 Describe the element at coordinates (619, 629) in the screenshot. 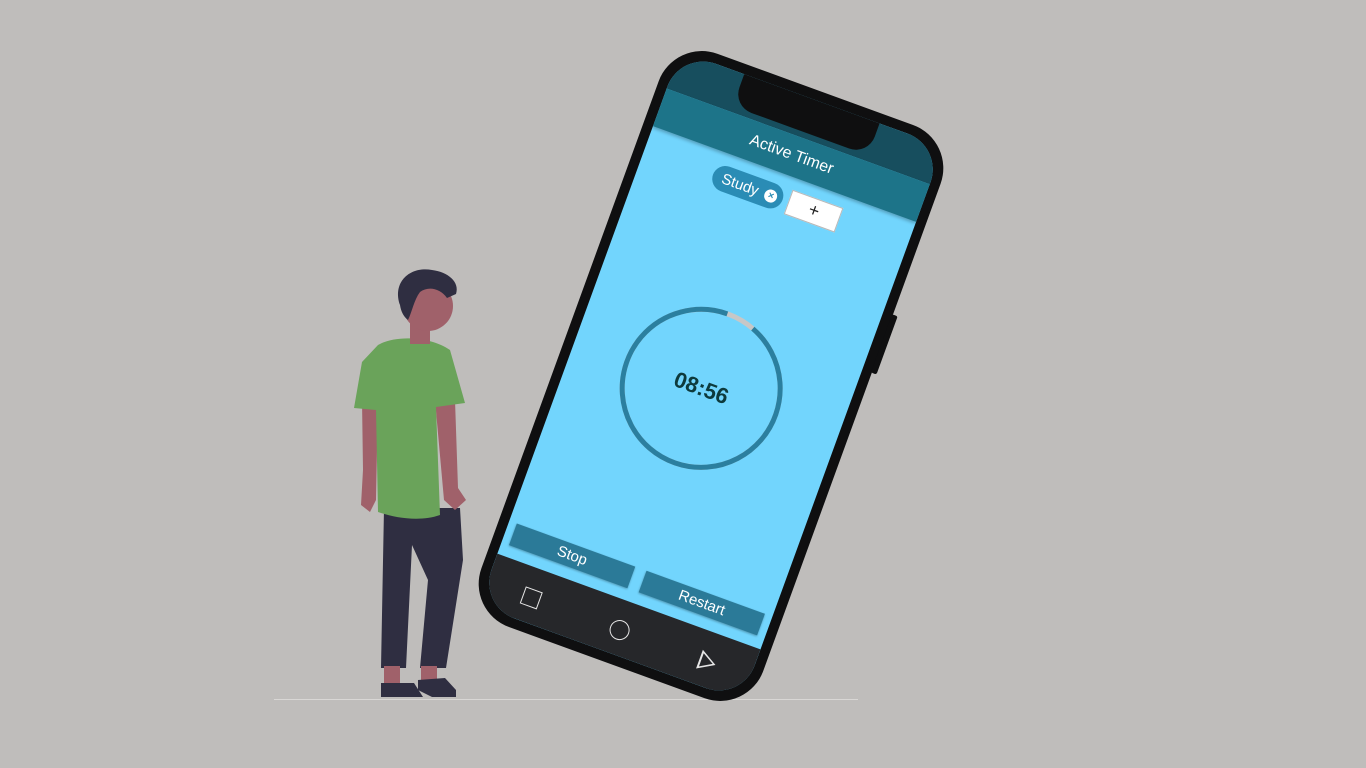

I see `home-icon` at that location.